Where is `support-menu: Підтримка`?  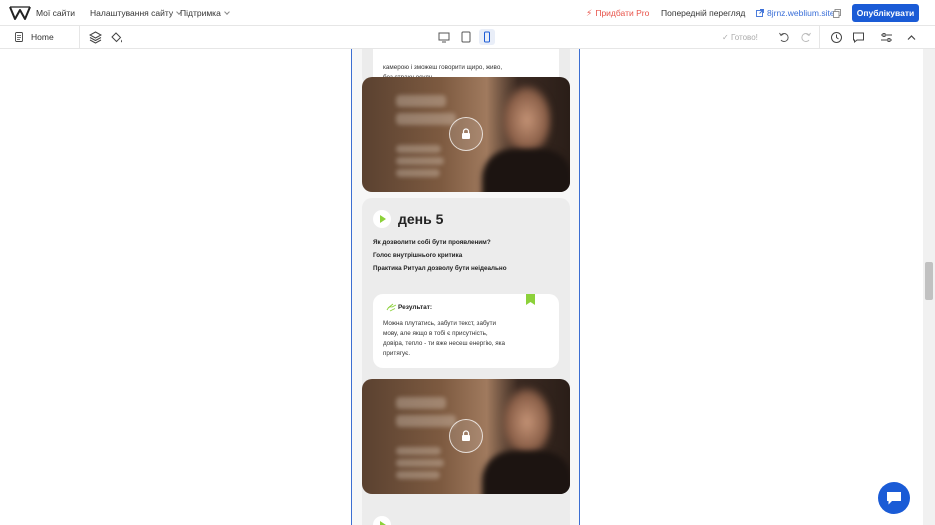
support-menu: Підтримка is located at coordinates (205, 13).